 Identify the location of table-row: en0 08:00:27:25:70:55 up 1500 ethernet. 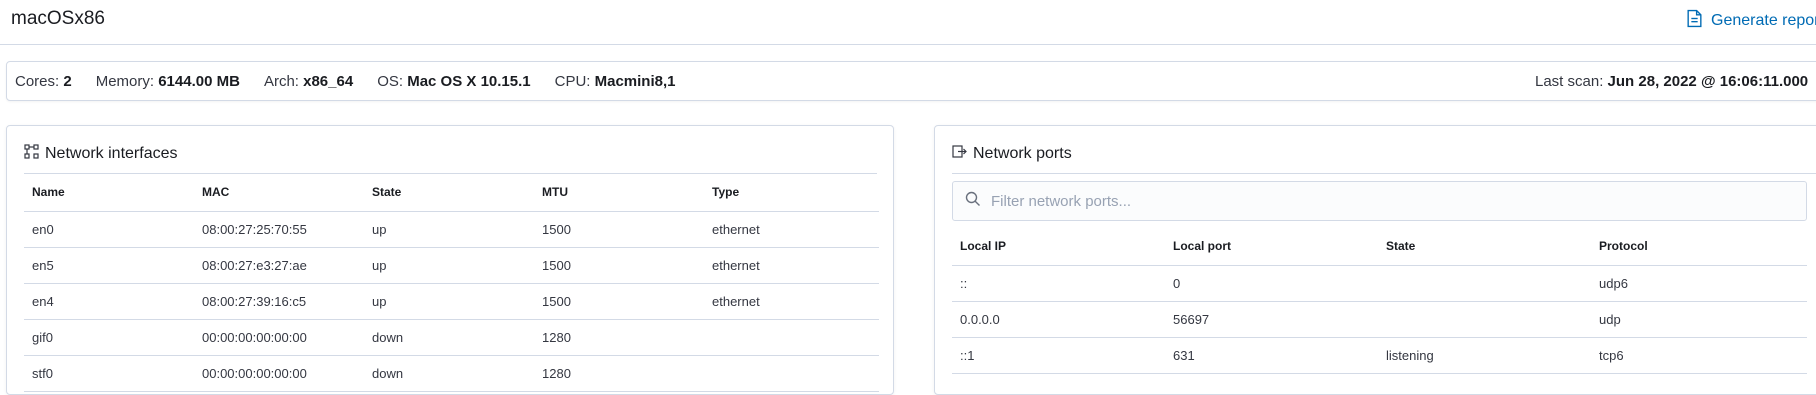
(451, 229).